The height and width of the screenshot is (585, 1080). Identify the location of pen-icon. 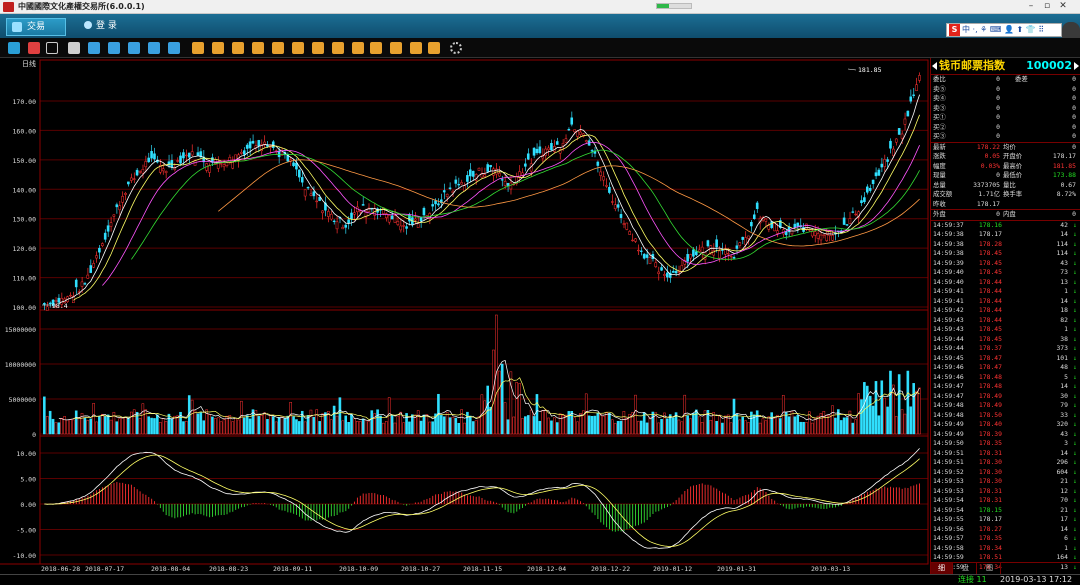
(434, 48).